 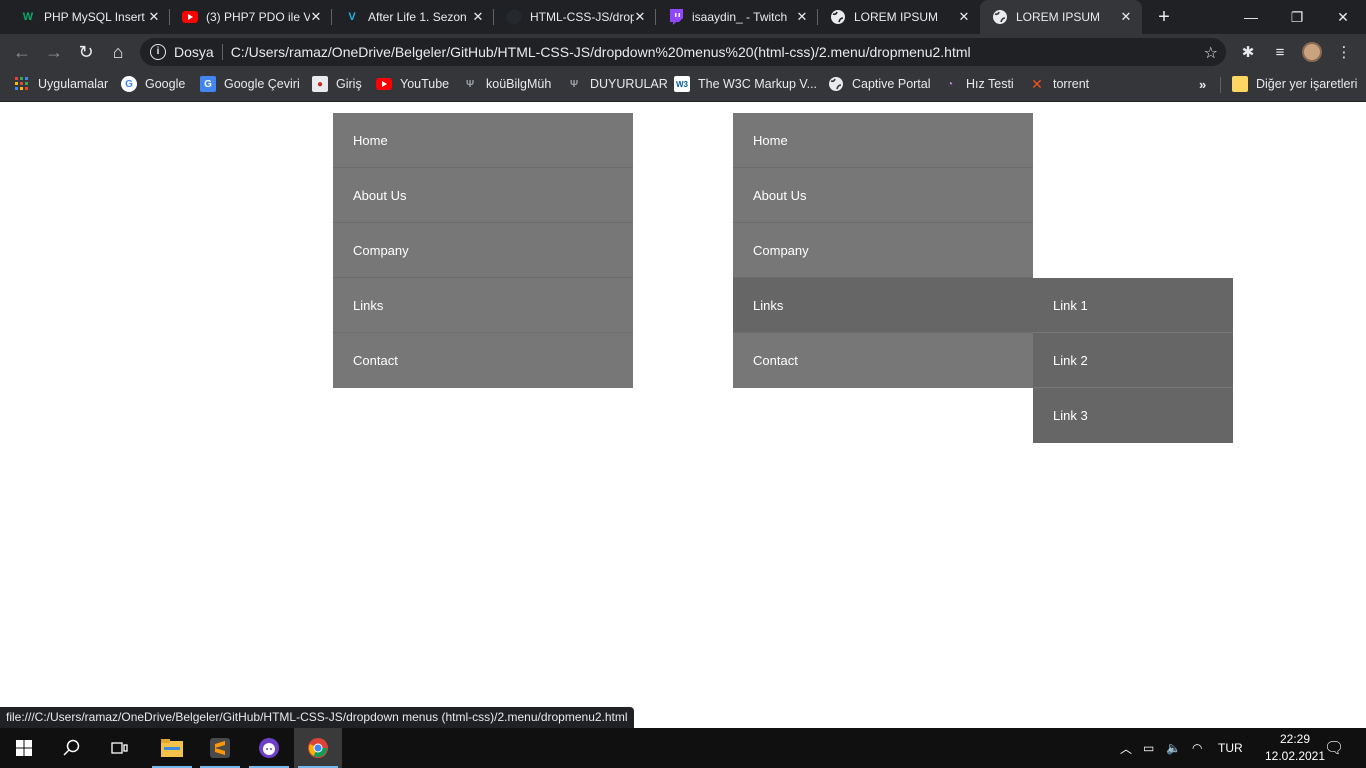 What do you see at coordinates (1059, 84) in the screenshot?
I see `bookmark-item: ✕ torrent` at bounding box center [1059, 84].